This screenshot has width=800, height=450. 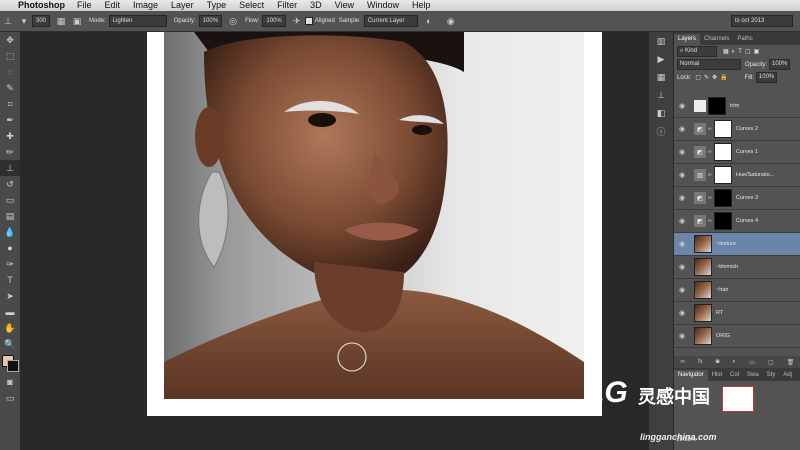 What do you see at coordinates (10, 136) in the screenshot?
I see `healing-brush-tool-icon: ✚` at bounding box center [10, 136].